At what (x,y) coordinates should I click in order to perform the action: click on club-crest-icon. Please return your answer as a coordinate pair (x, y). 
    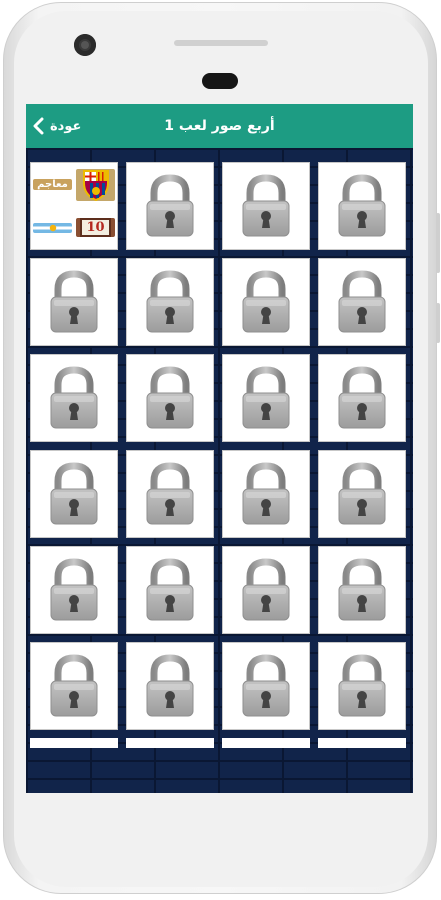
    Looking at the image, I should click on (95, 185).